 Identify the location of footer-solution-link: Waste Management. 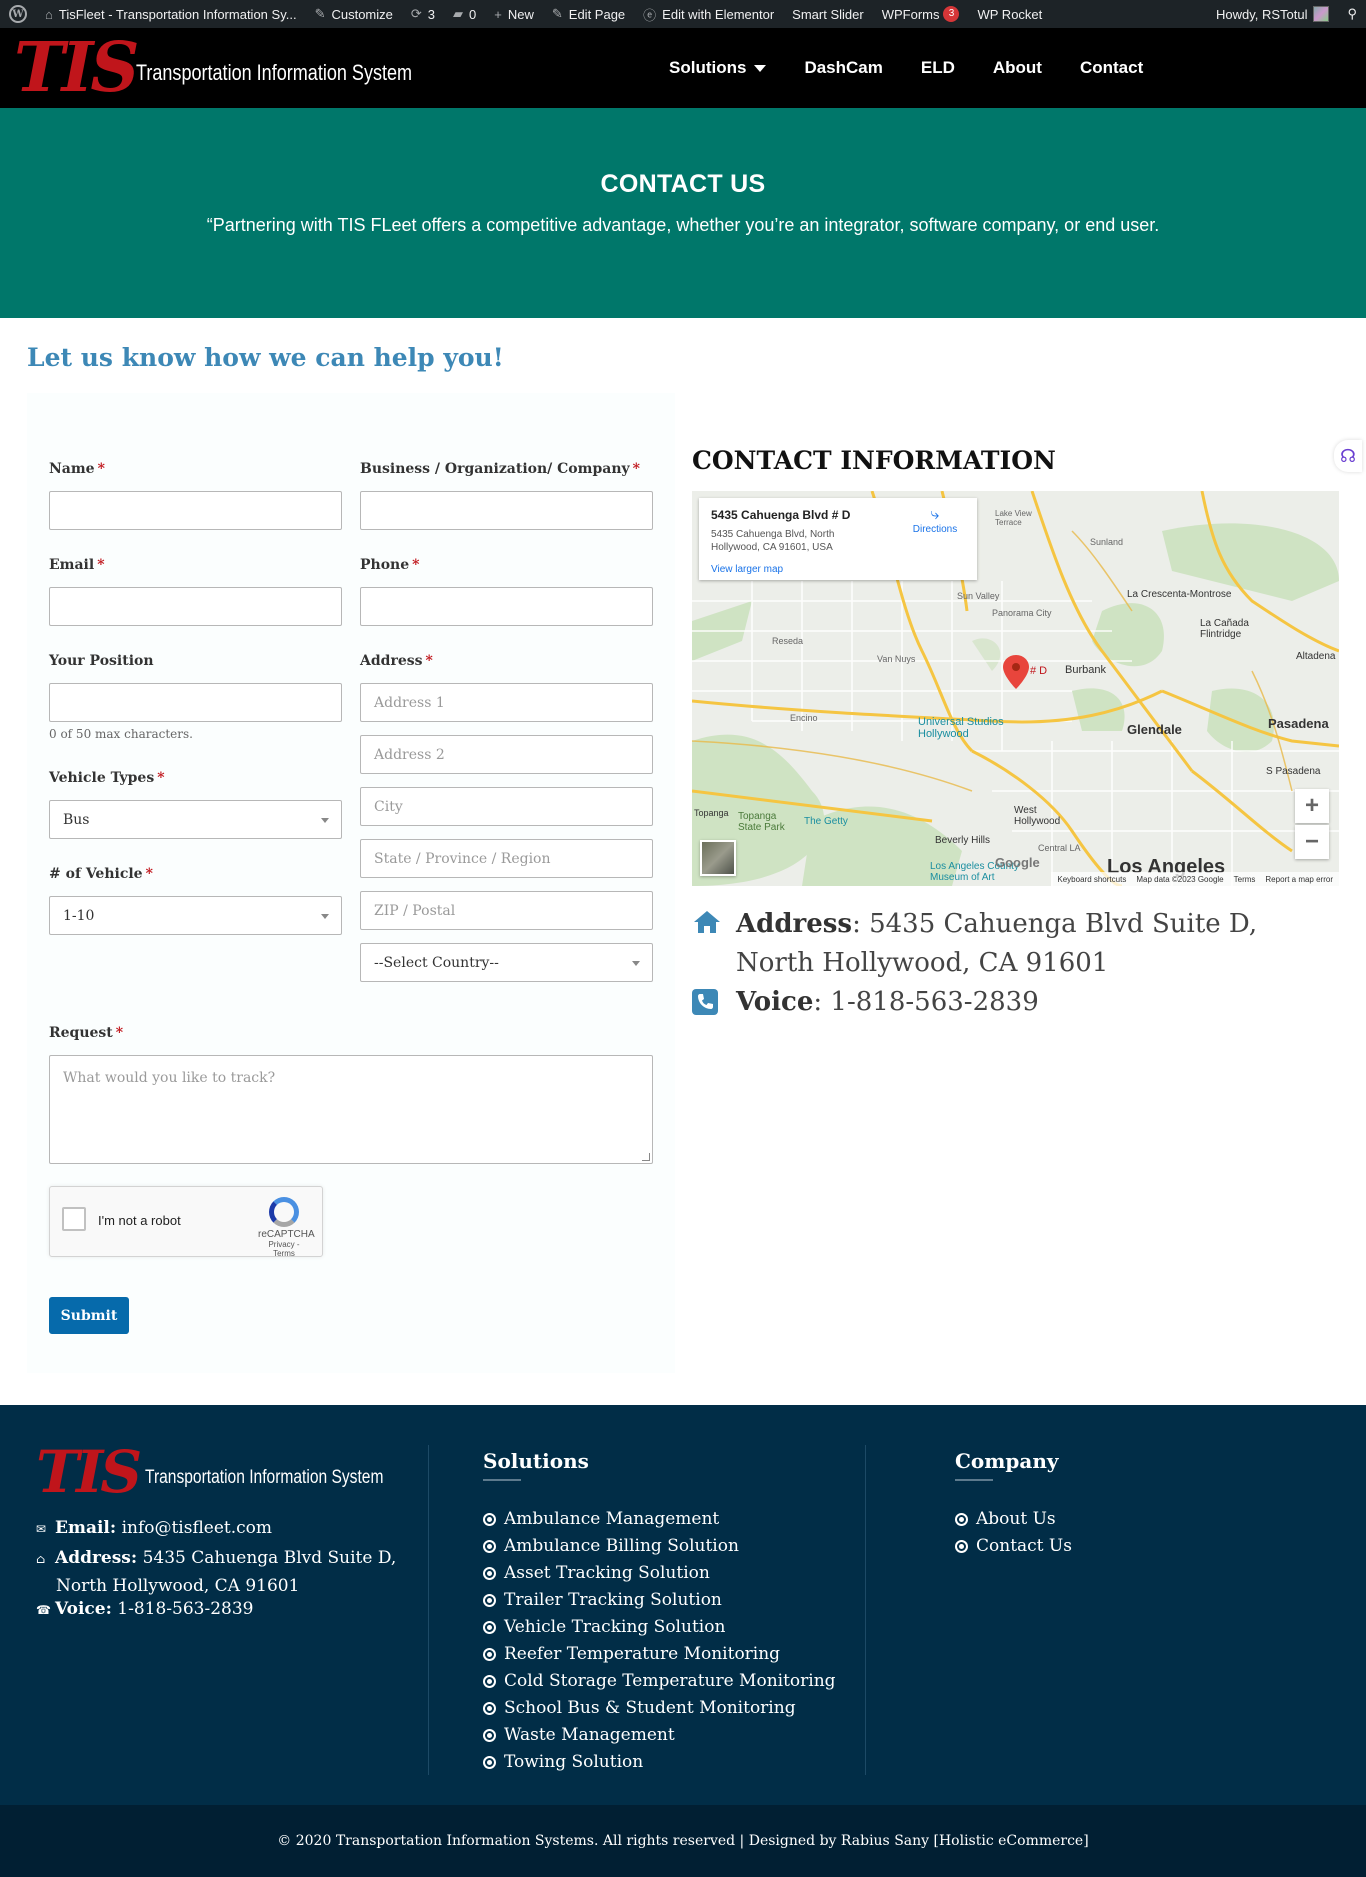
(579, 1735).